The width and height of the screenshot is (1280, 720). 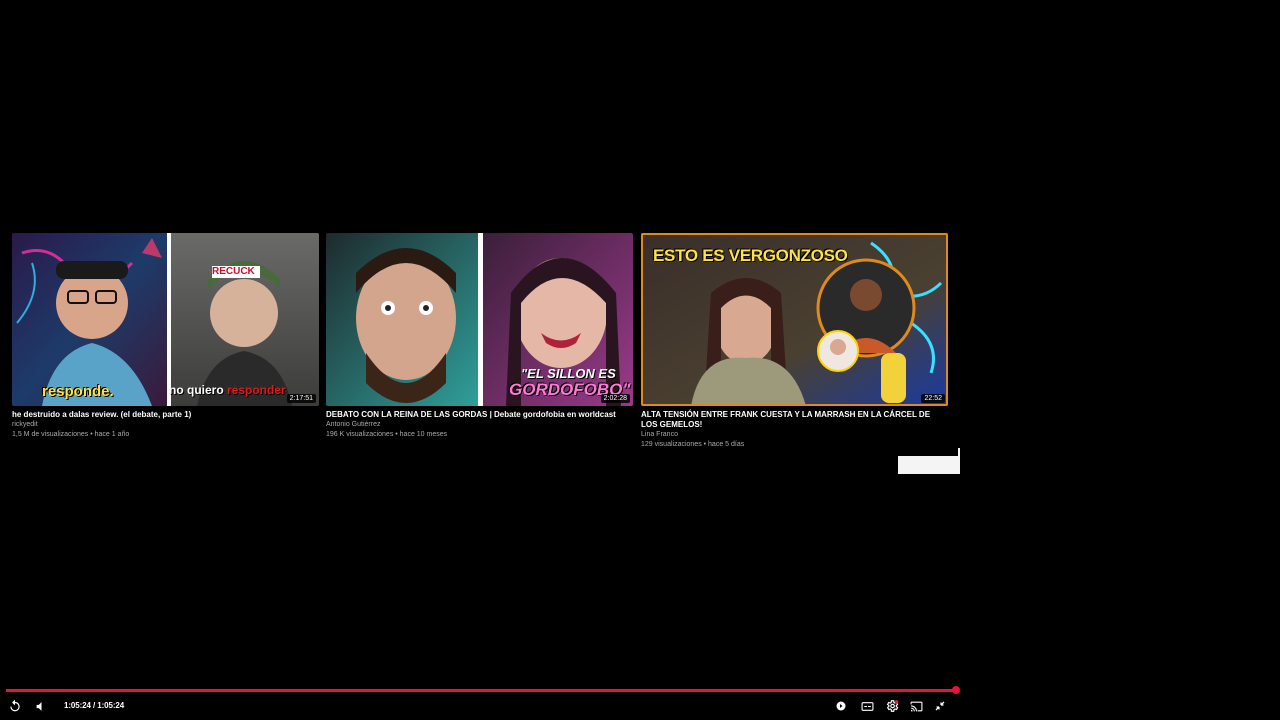 I want to click on overlay-box, so click(x=929, y=465).